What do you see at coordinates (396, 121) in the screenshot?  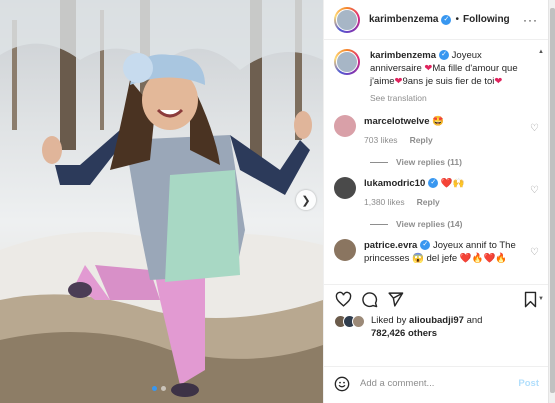 I see `comment-username: marcelotwelve` at bounding box center [396, 121].